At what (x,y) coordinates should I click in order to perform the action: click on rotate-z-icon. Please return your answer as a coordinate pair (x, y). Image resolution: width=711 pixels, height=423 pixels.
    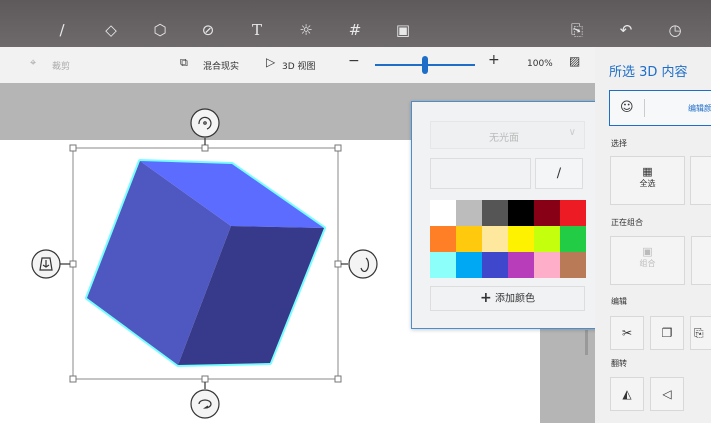
    Looking at the image, I should click on (205, 123).